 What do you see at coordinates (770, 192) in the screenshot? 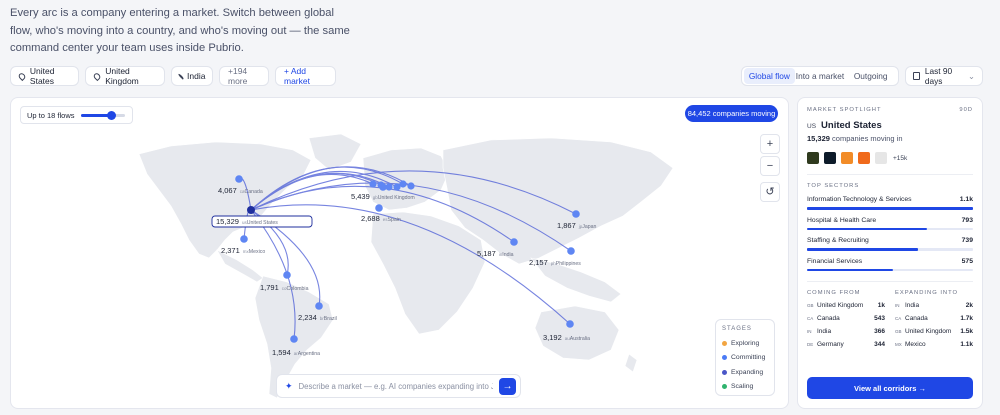
I see `reset-view-button: ↺` at bounding box center [770, 192].